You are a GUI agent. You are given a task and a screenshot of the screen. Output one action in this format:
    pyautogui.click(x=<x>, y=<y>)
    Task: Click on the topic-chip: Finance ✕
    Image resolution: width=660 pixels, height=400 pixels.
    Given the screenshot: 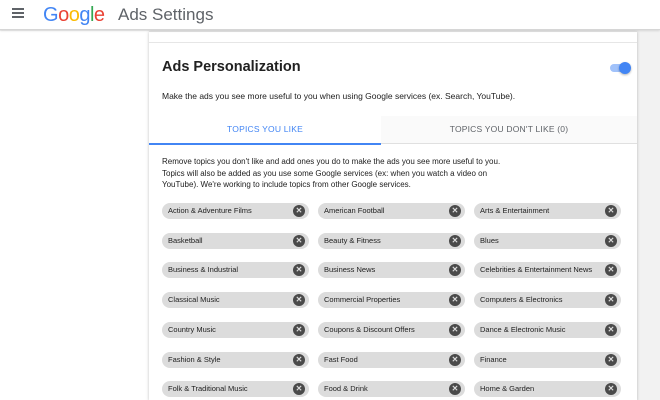 What is the action you would take?
    pyautogui.click(x=547, y=359)
    